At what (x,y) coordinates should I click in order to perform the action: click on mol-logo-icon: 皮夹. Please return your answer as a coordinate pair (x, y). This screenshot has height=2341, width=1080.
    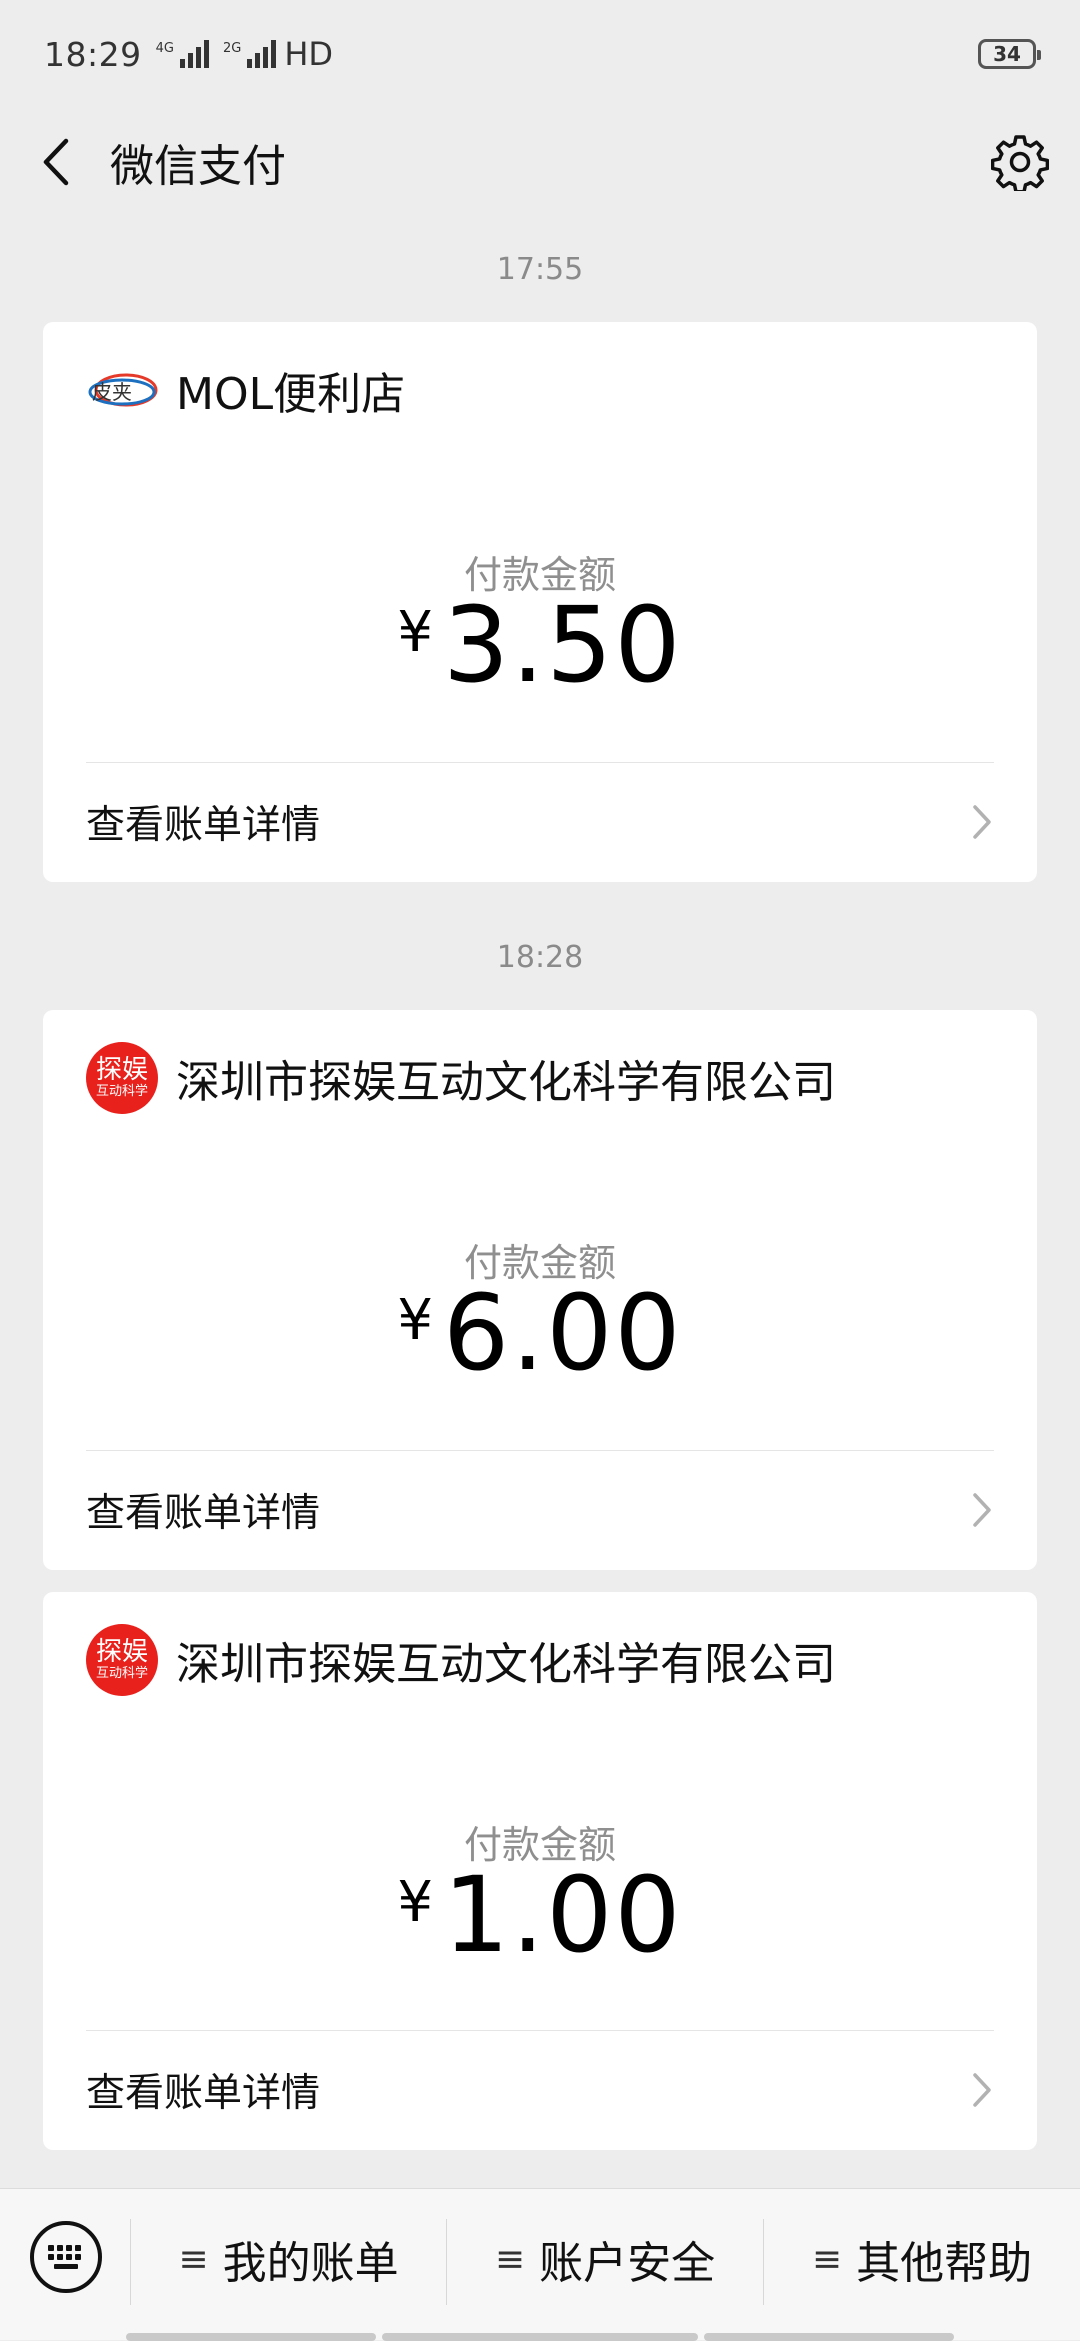
    Looking at the image, I should click on (123, 390).